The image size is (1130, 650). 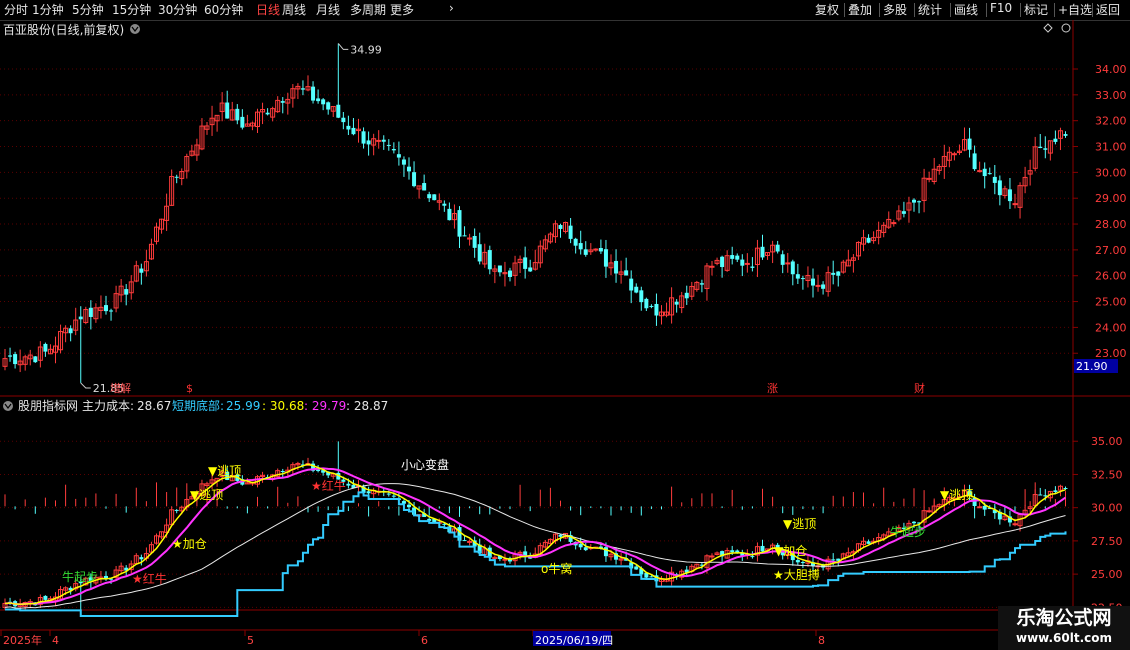 I want to click on period-9: 多周期, so click(x=368, y=9).